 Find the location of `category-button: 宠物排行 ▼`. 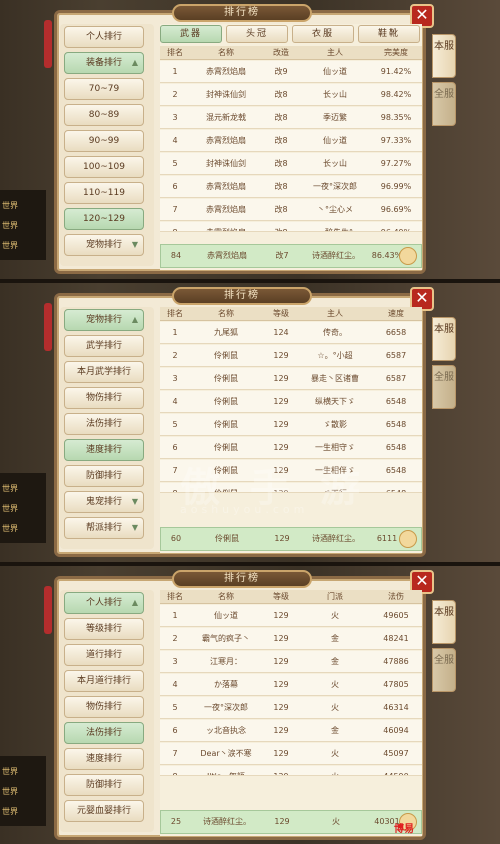

category-button: 宠物排行 ▼ is located at coordinates (104, 245).